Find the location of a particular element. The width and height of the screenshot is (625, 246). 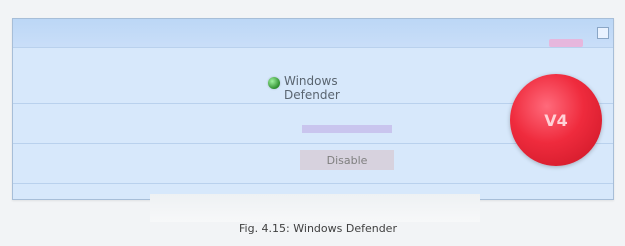

window-corner-button is located at coordinates (603, 33).